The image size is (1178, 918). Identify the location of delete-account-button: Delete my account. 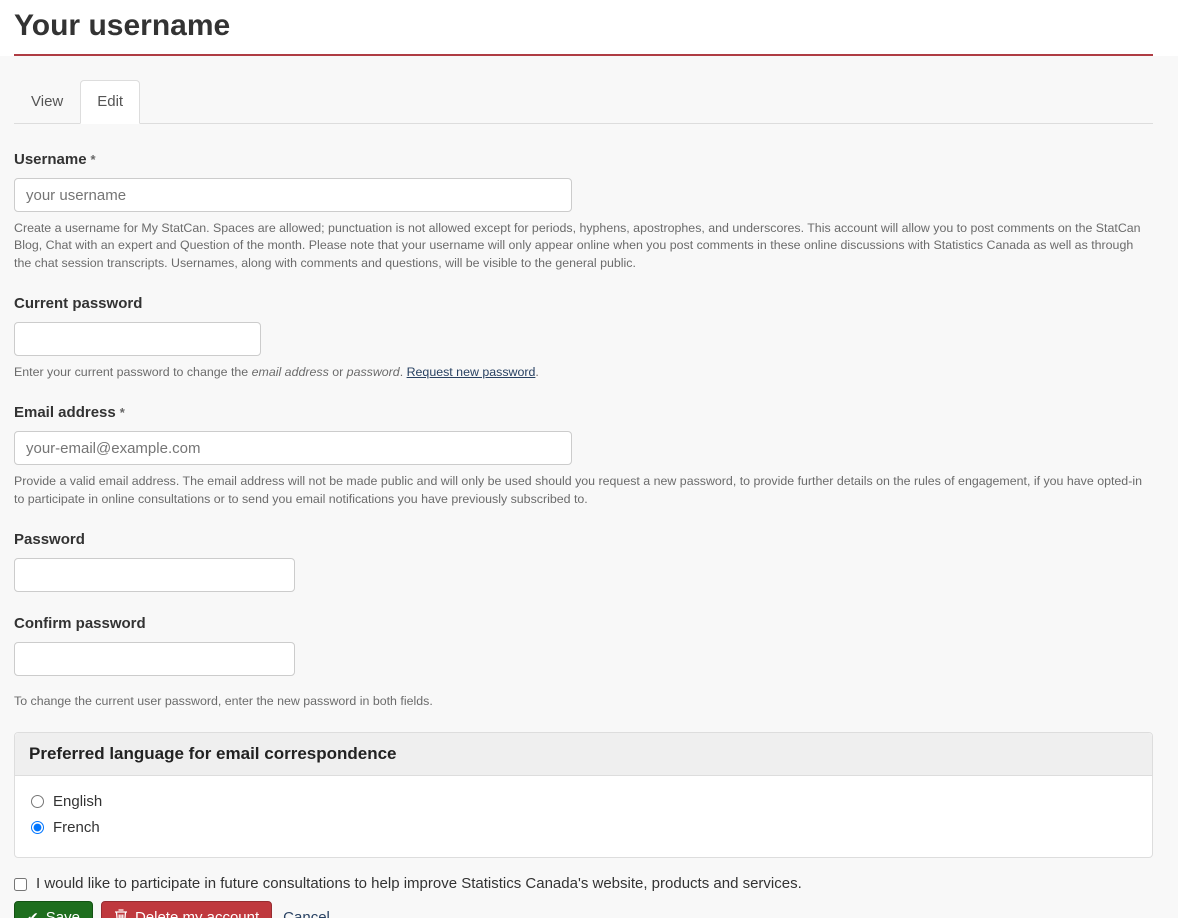
(186, 909).